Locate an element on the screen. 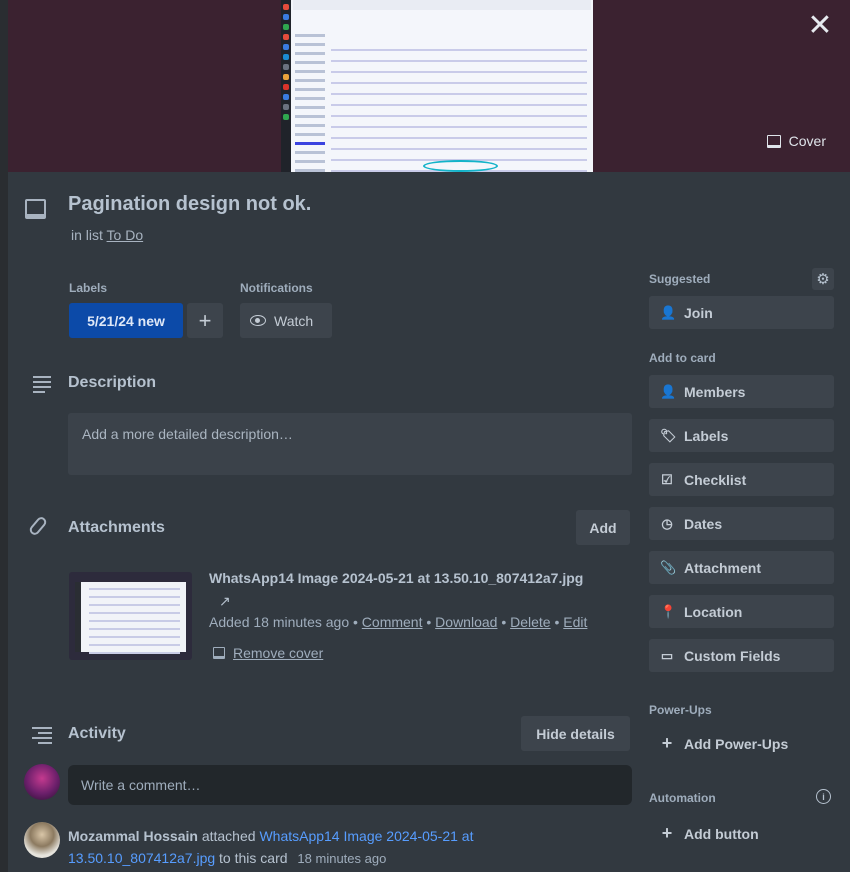 The width and height of the screenshot is (850, 872). attachment-delete-link: Delete is located at coordinates (530, 622).